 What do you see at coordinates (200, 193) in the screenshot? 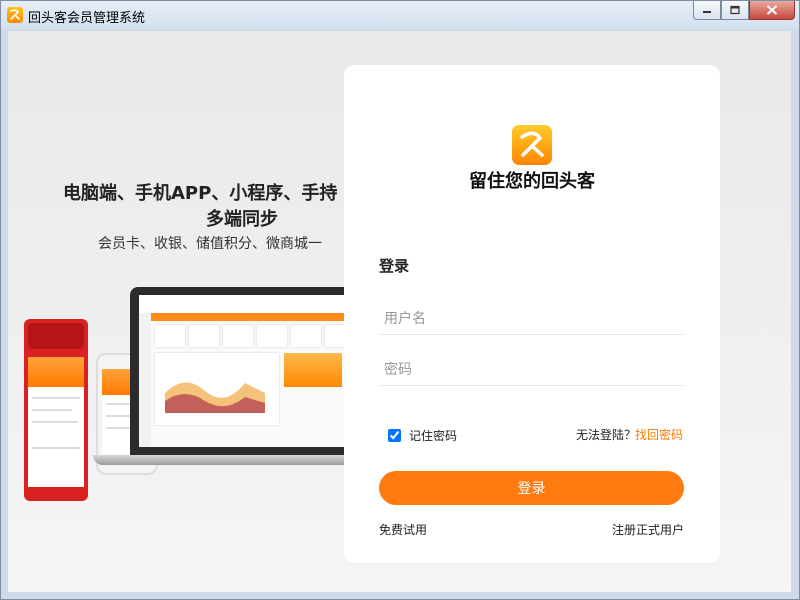
I see `promo-headline: 电脑端、手机APP、小程序、手持` at bounding box center [200, 193].